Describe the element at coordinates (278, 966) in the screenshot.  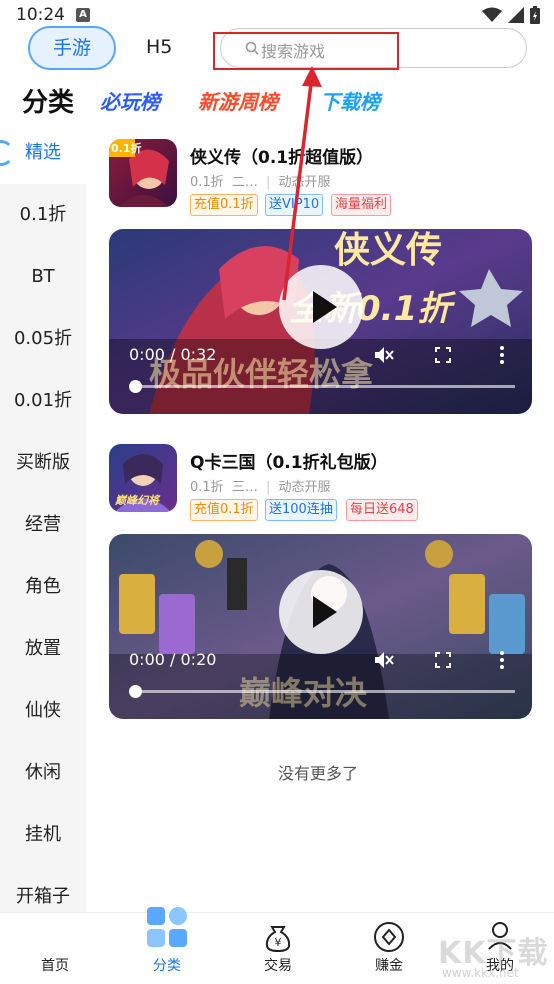
I see `nav-label: 交易` at that location.